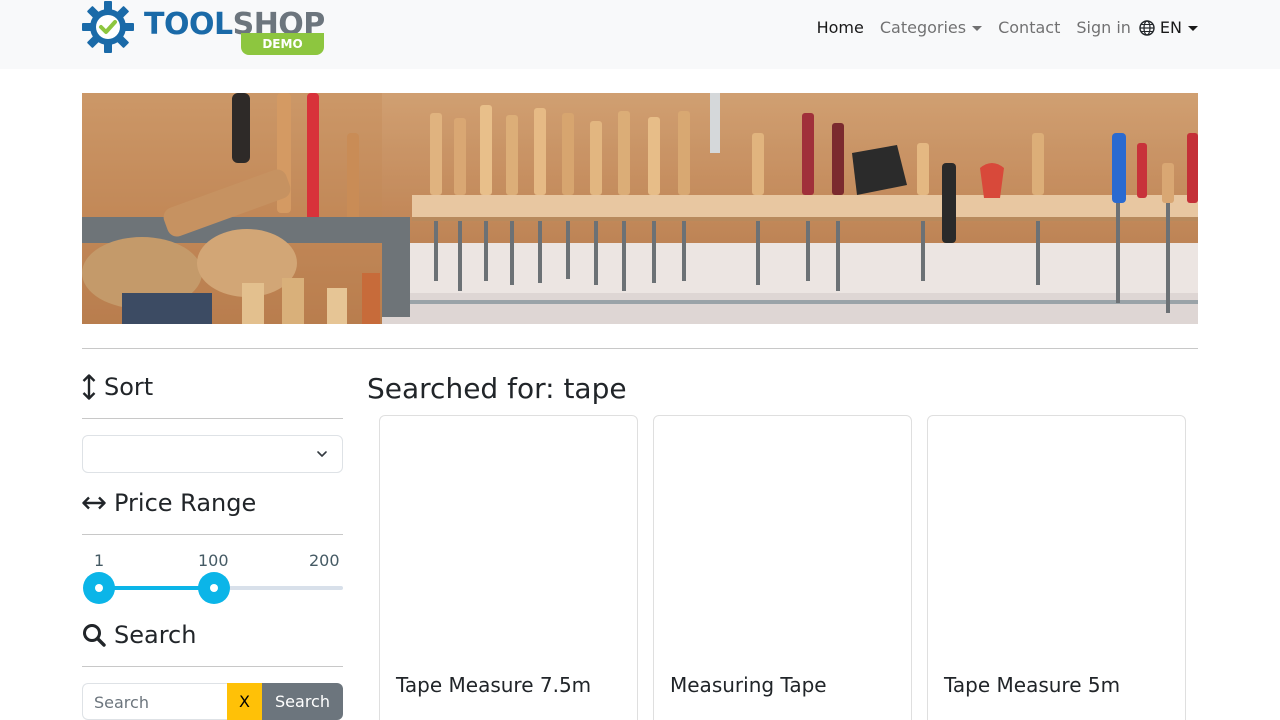 The image size is (1280, 720). Describe the element at coordinates (89, 387) in the screenshot. I see `sort-arrows-icon` at that location.